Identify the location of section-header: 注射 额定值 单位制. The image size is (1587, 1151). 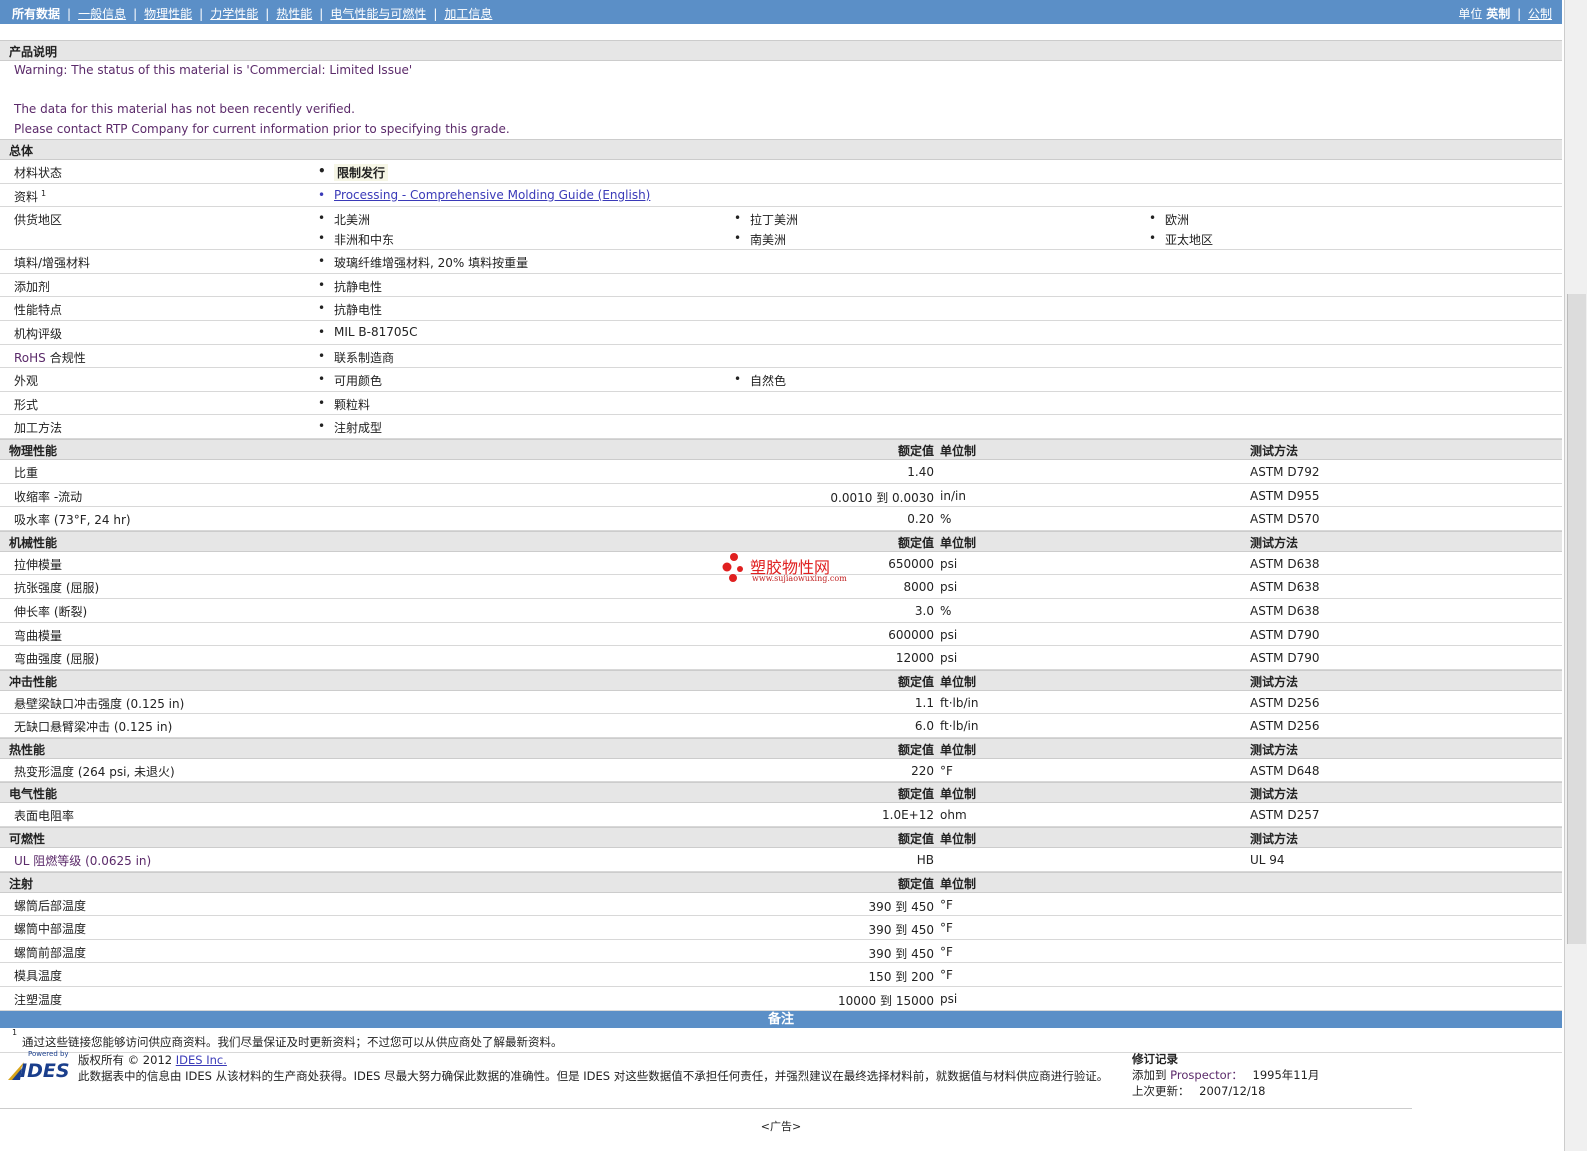
(781, 882).